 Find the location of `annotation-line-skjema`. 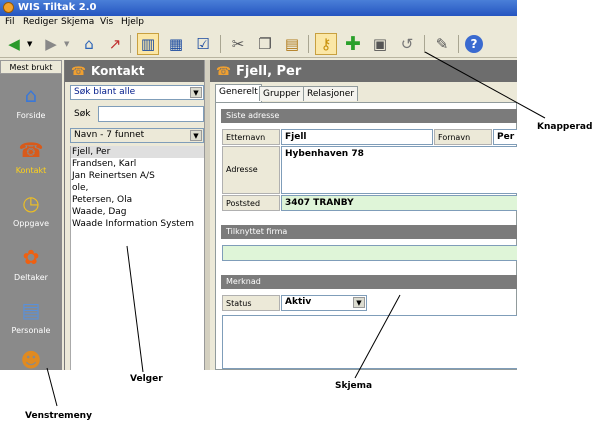

annotation-line-skjema is located at coordinates (377, 336).